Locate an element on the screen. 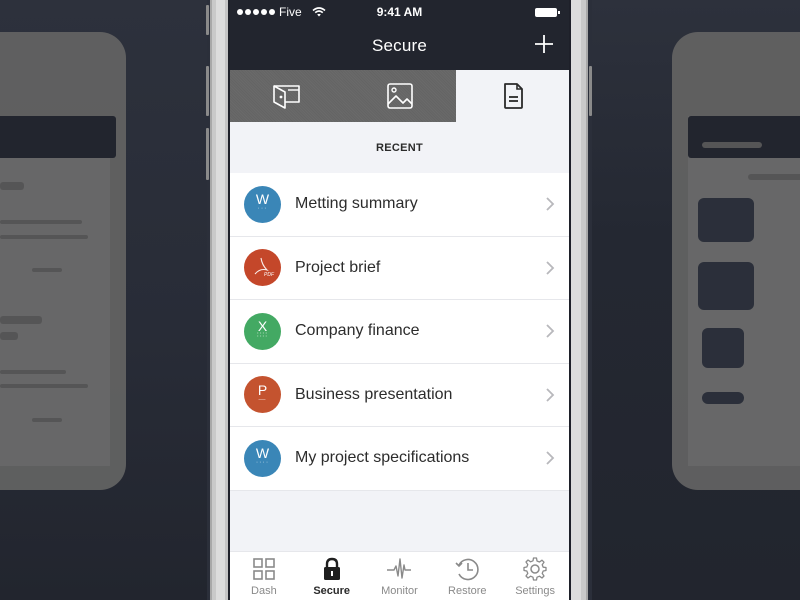 This screenshot has height=600, width=800. phone-volume-up-button is located at coordinates (207, 91).